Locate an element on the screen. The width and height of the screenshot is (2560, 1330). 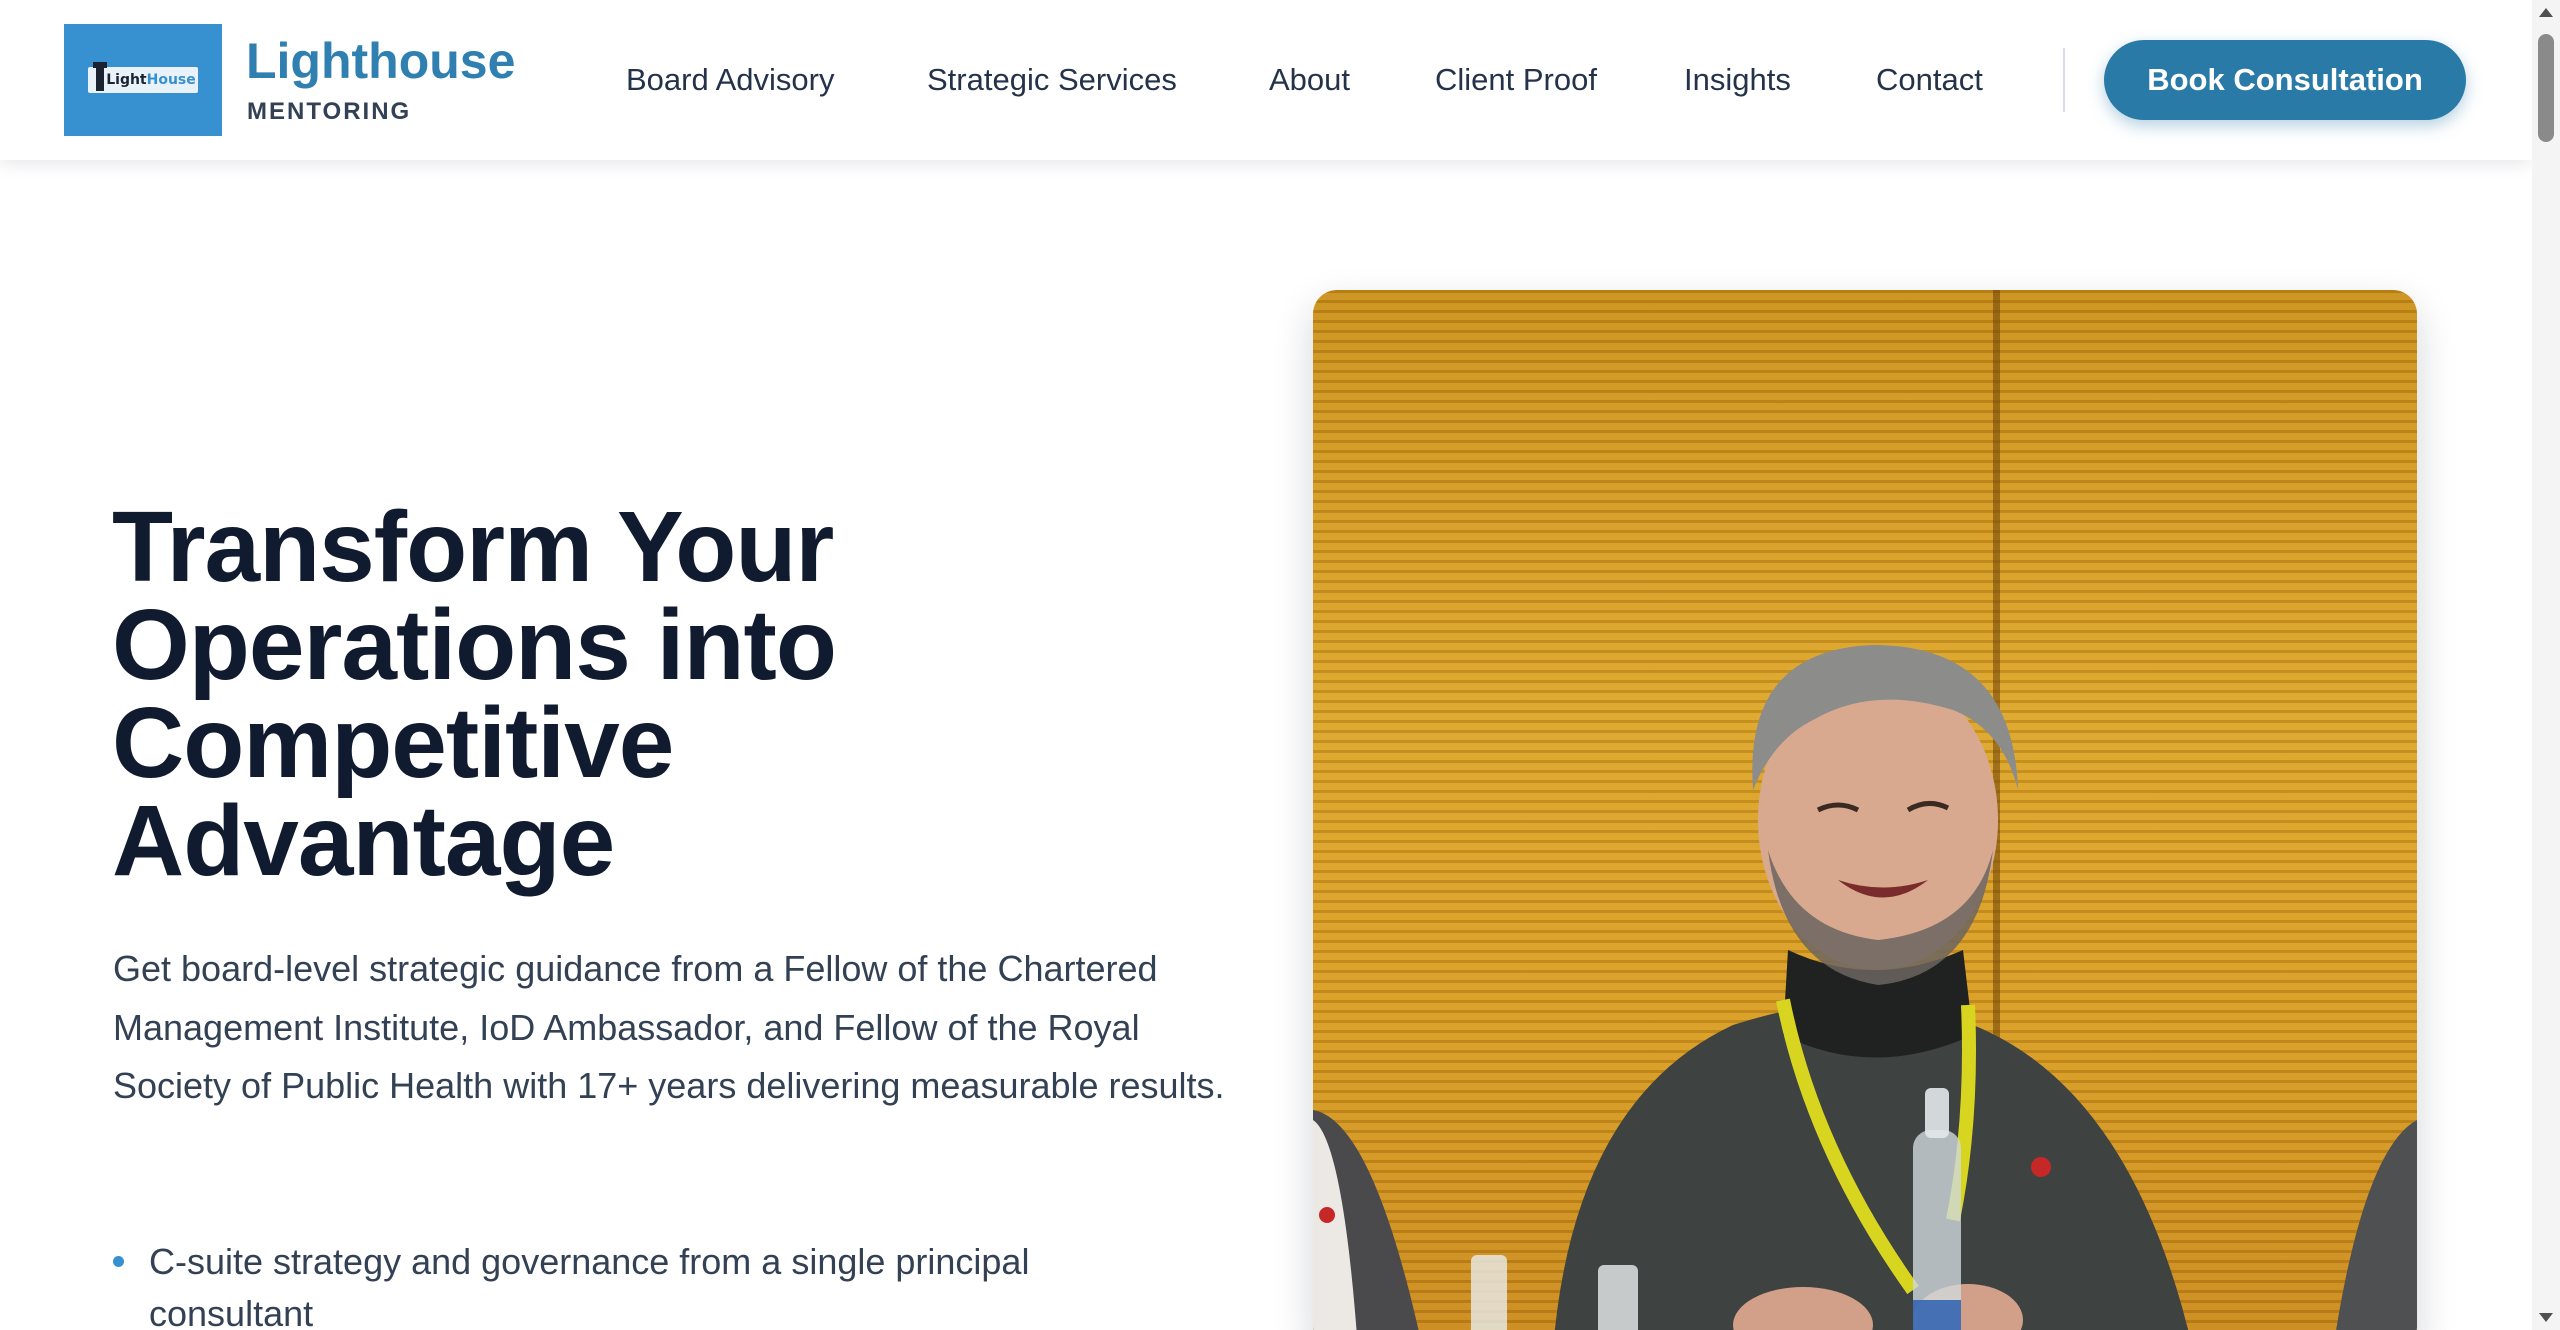
logo: LightHouse is located at coordinates (143, 80).